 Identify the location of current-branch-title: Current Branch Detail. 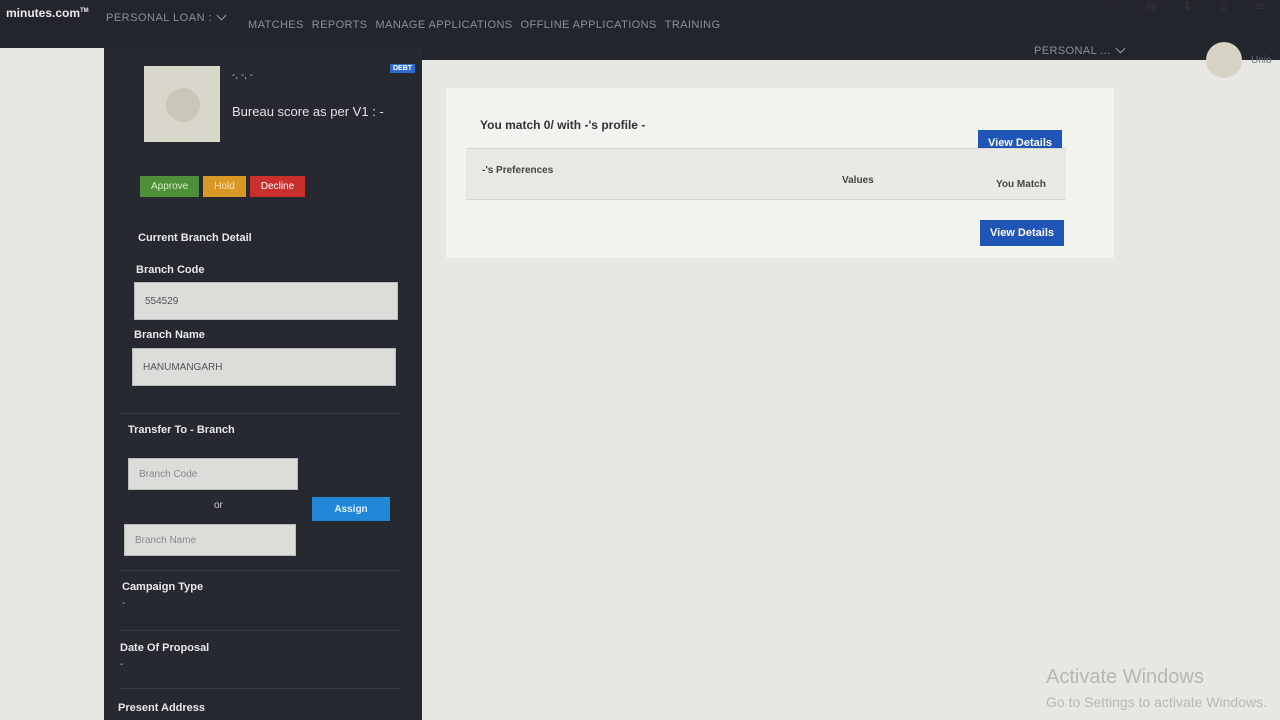
(195, 238).